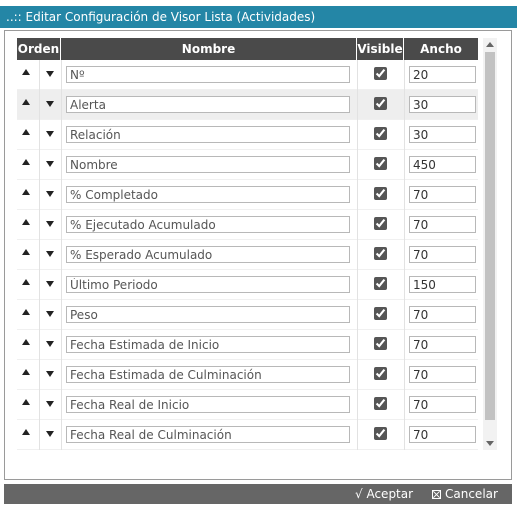  Describe the element at coordinates (384, 494) in the screenshot. I see `accept-button: √ Aceptar` at that location.